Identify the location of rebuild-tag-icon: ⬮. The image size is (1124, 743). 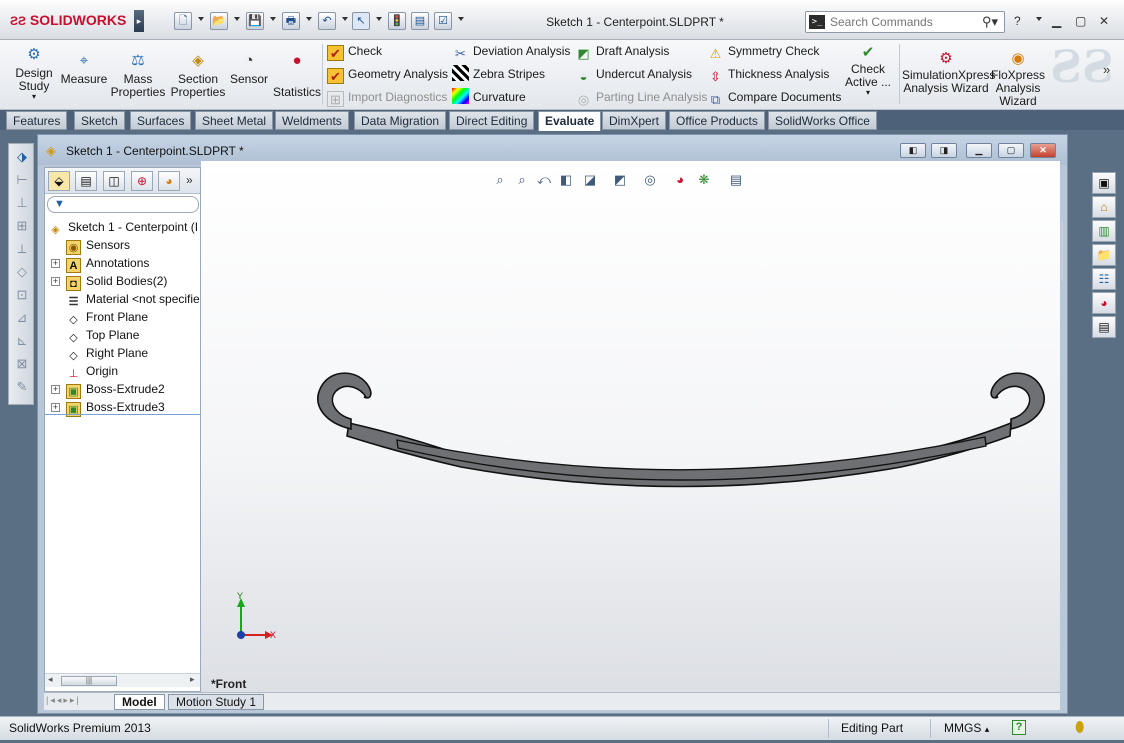
(1079, 727).